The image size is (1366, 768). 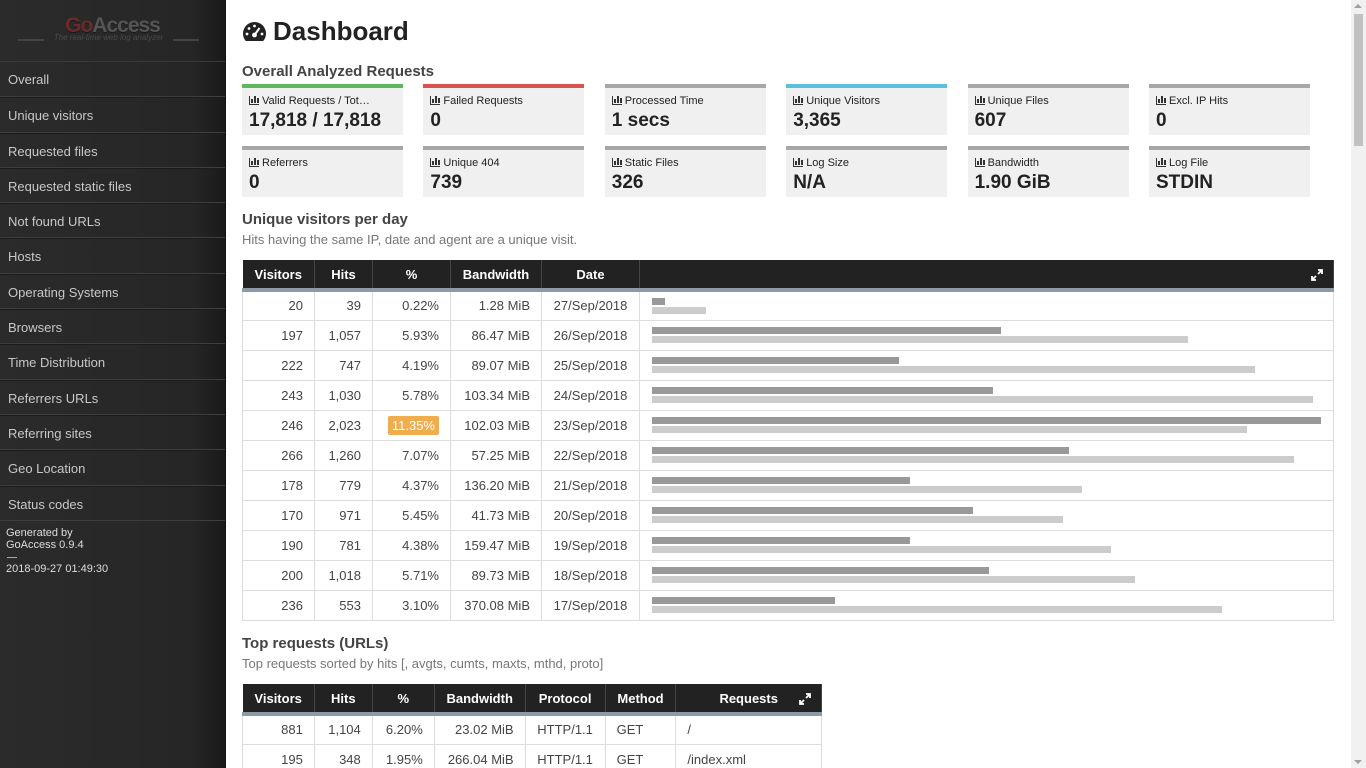 What do you see at coordinates (112, 185) in the screenshot?
I see `sidebar-item-requested-static-files: Requested static files` at bounding box center [112, 185].